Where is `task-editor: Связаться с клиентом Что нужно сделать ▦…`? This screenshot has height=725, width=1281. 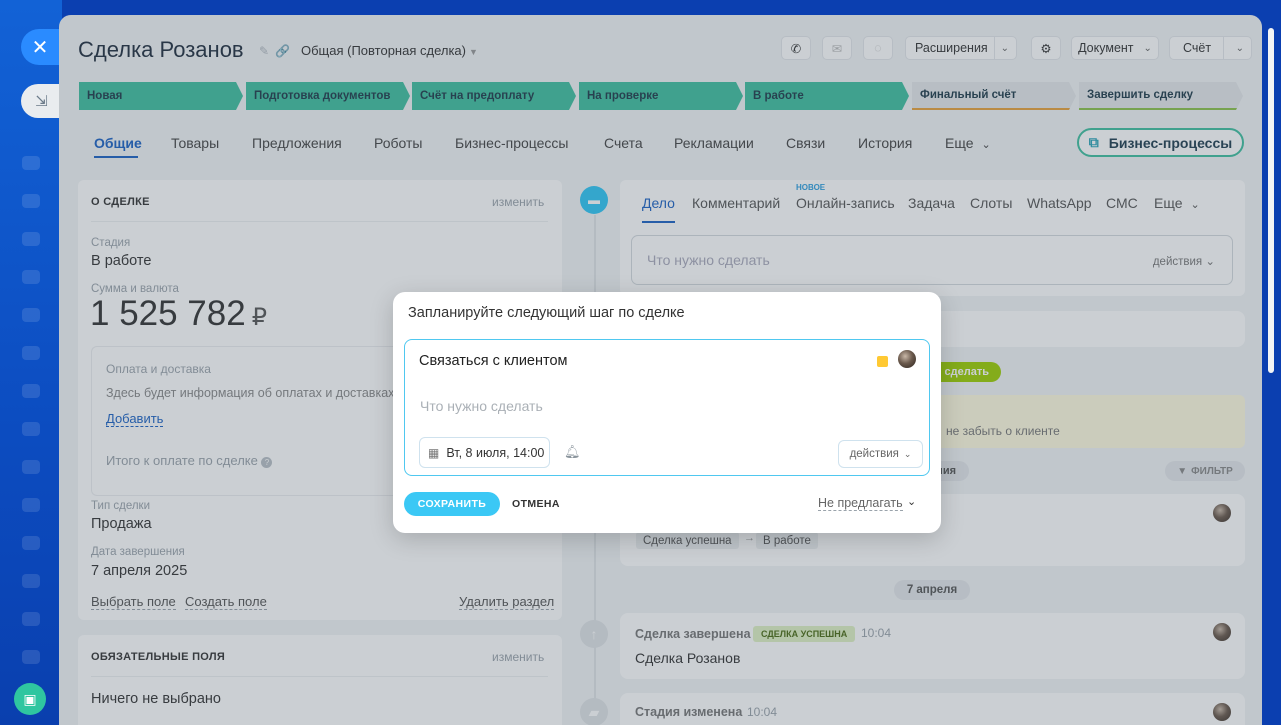 task-editor: Связаться с клиентом Что нужно сделать ▦… is located at coordinates (667, 407).